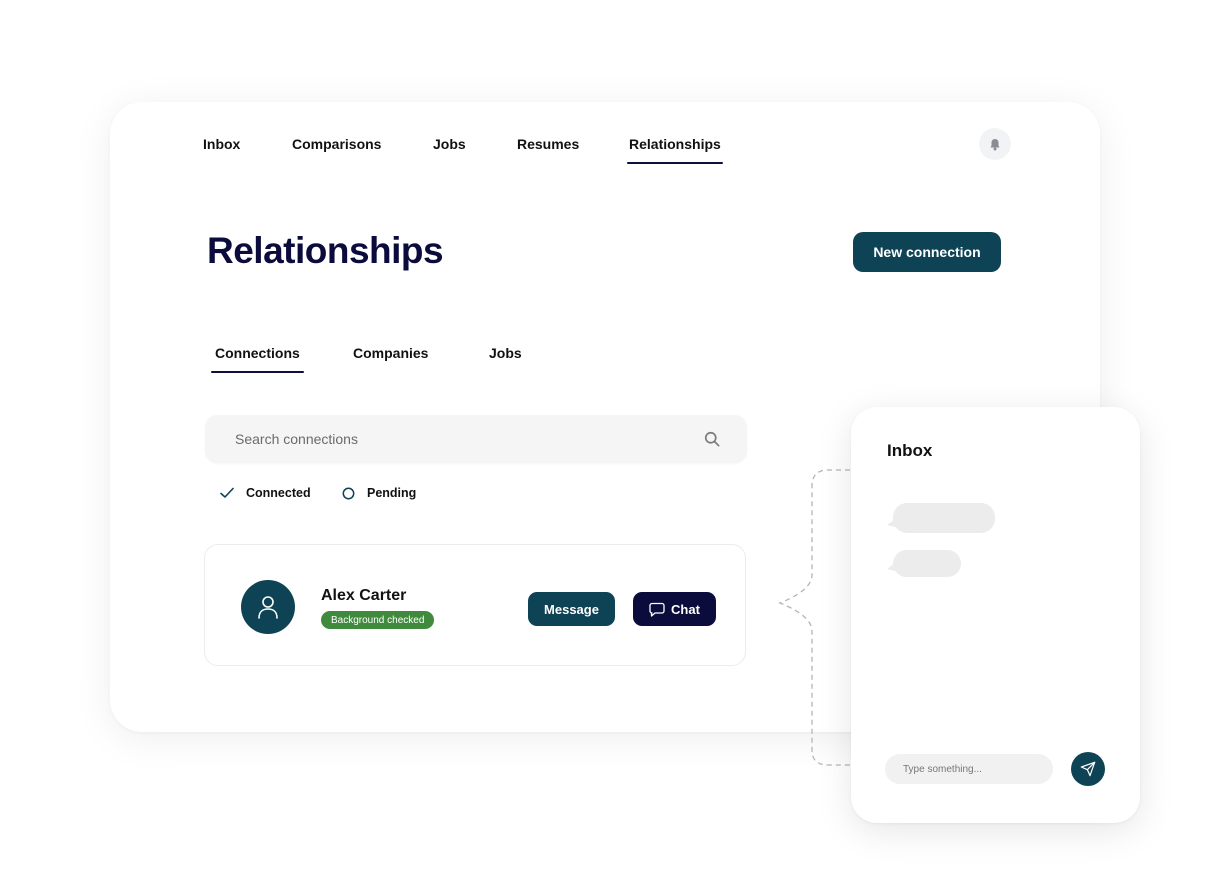  What do you see at coordinates (449, 144) in the screenshot?
I see `nav-item-jobs: Jobs` at bounding box center [449, 144].